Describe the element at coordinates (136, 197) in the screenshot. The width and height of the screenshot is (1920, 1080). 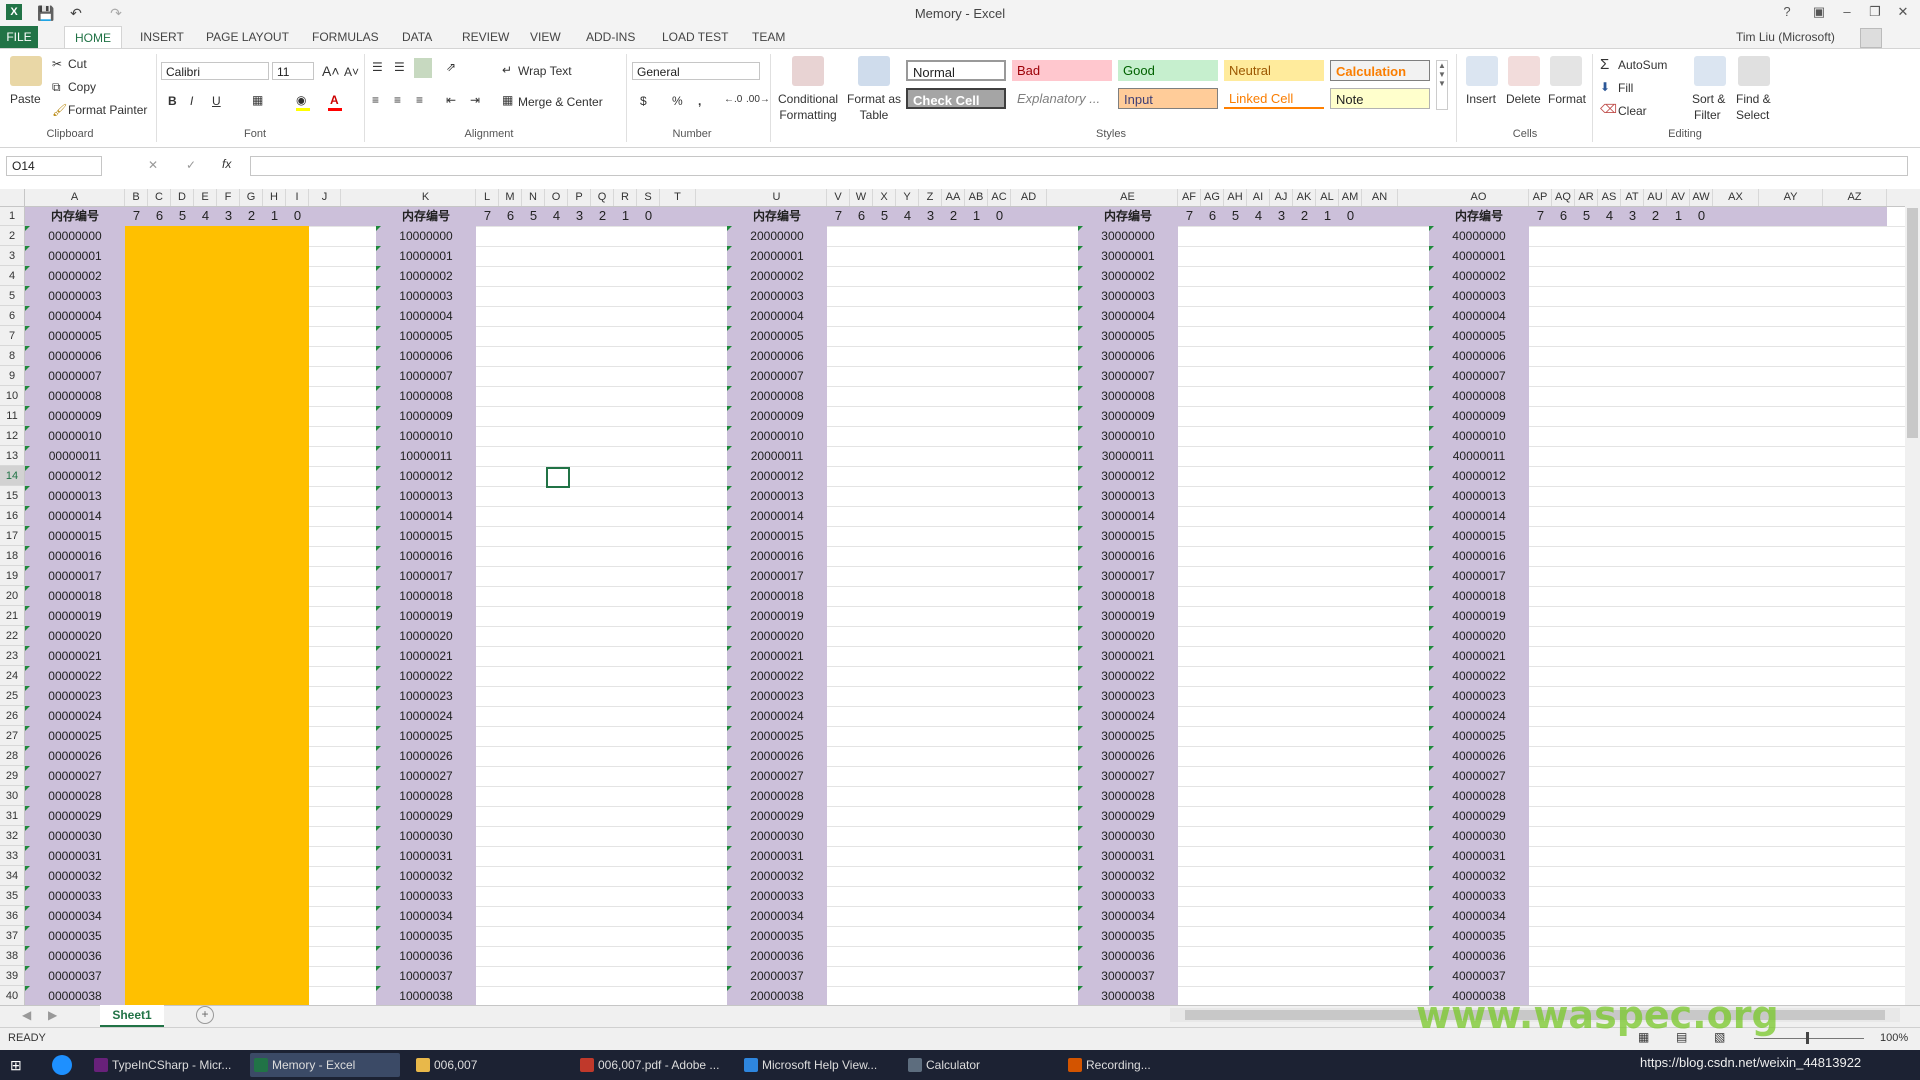
I see `column-header: B` at that location.